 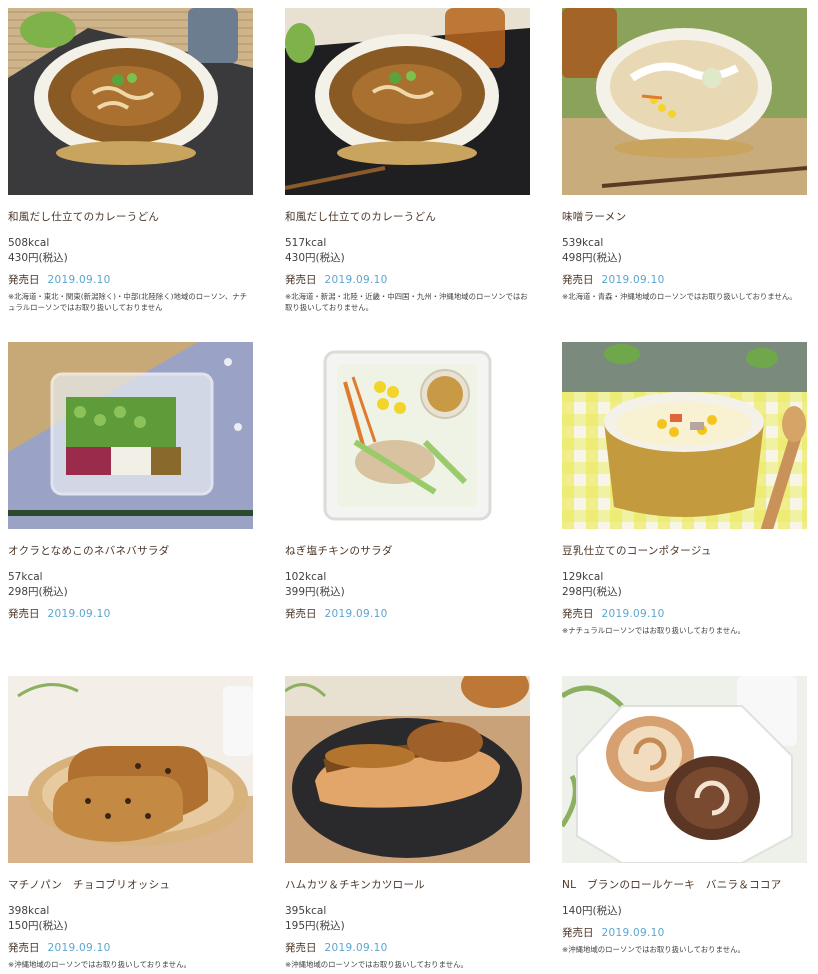 I want to click on product-image-katsu-roll, so click(x=407, y=769).